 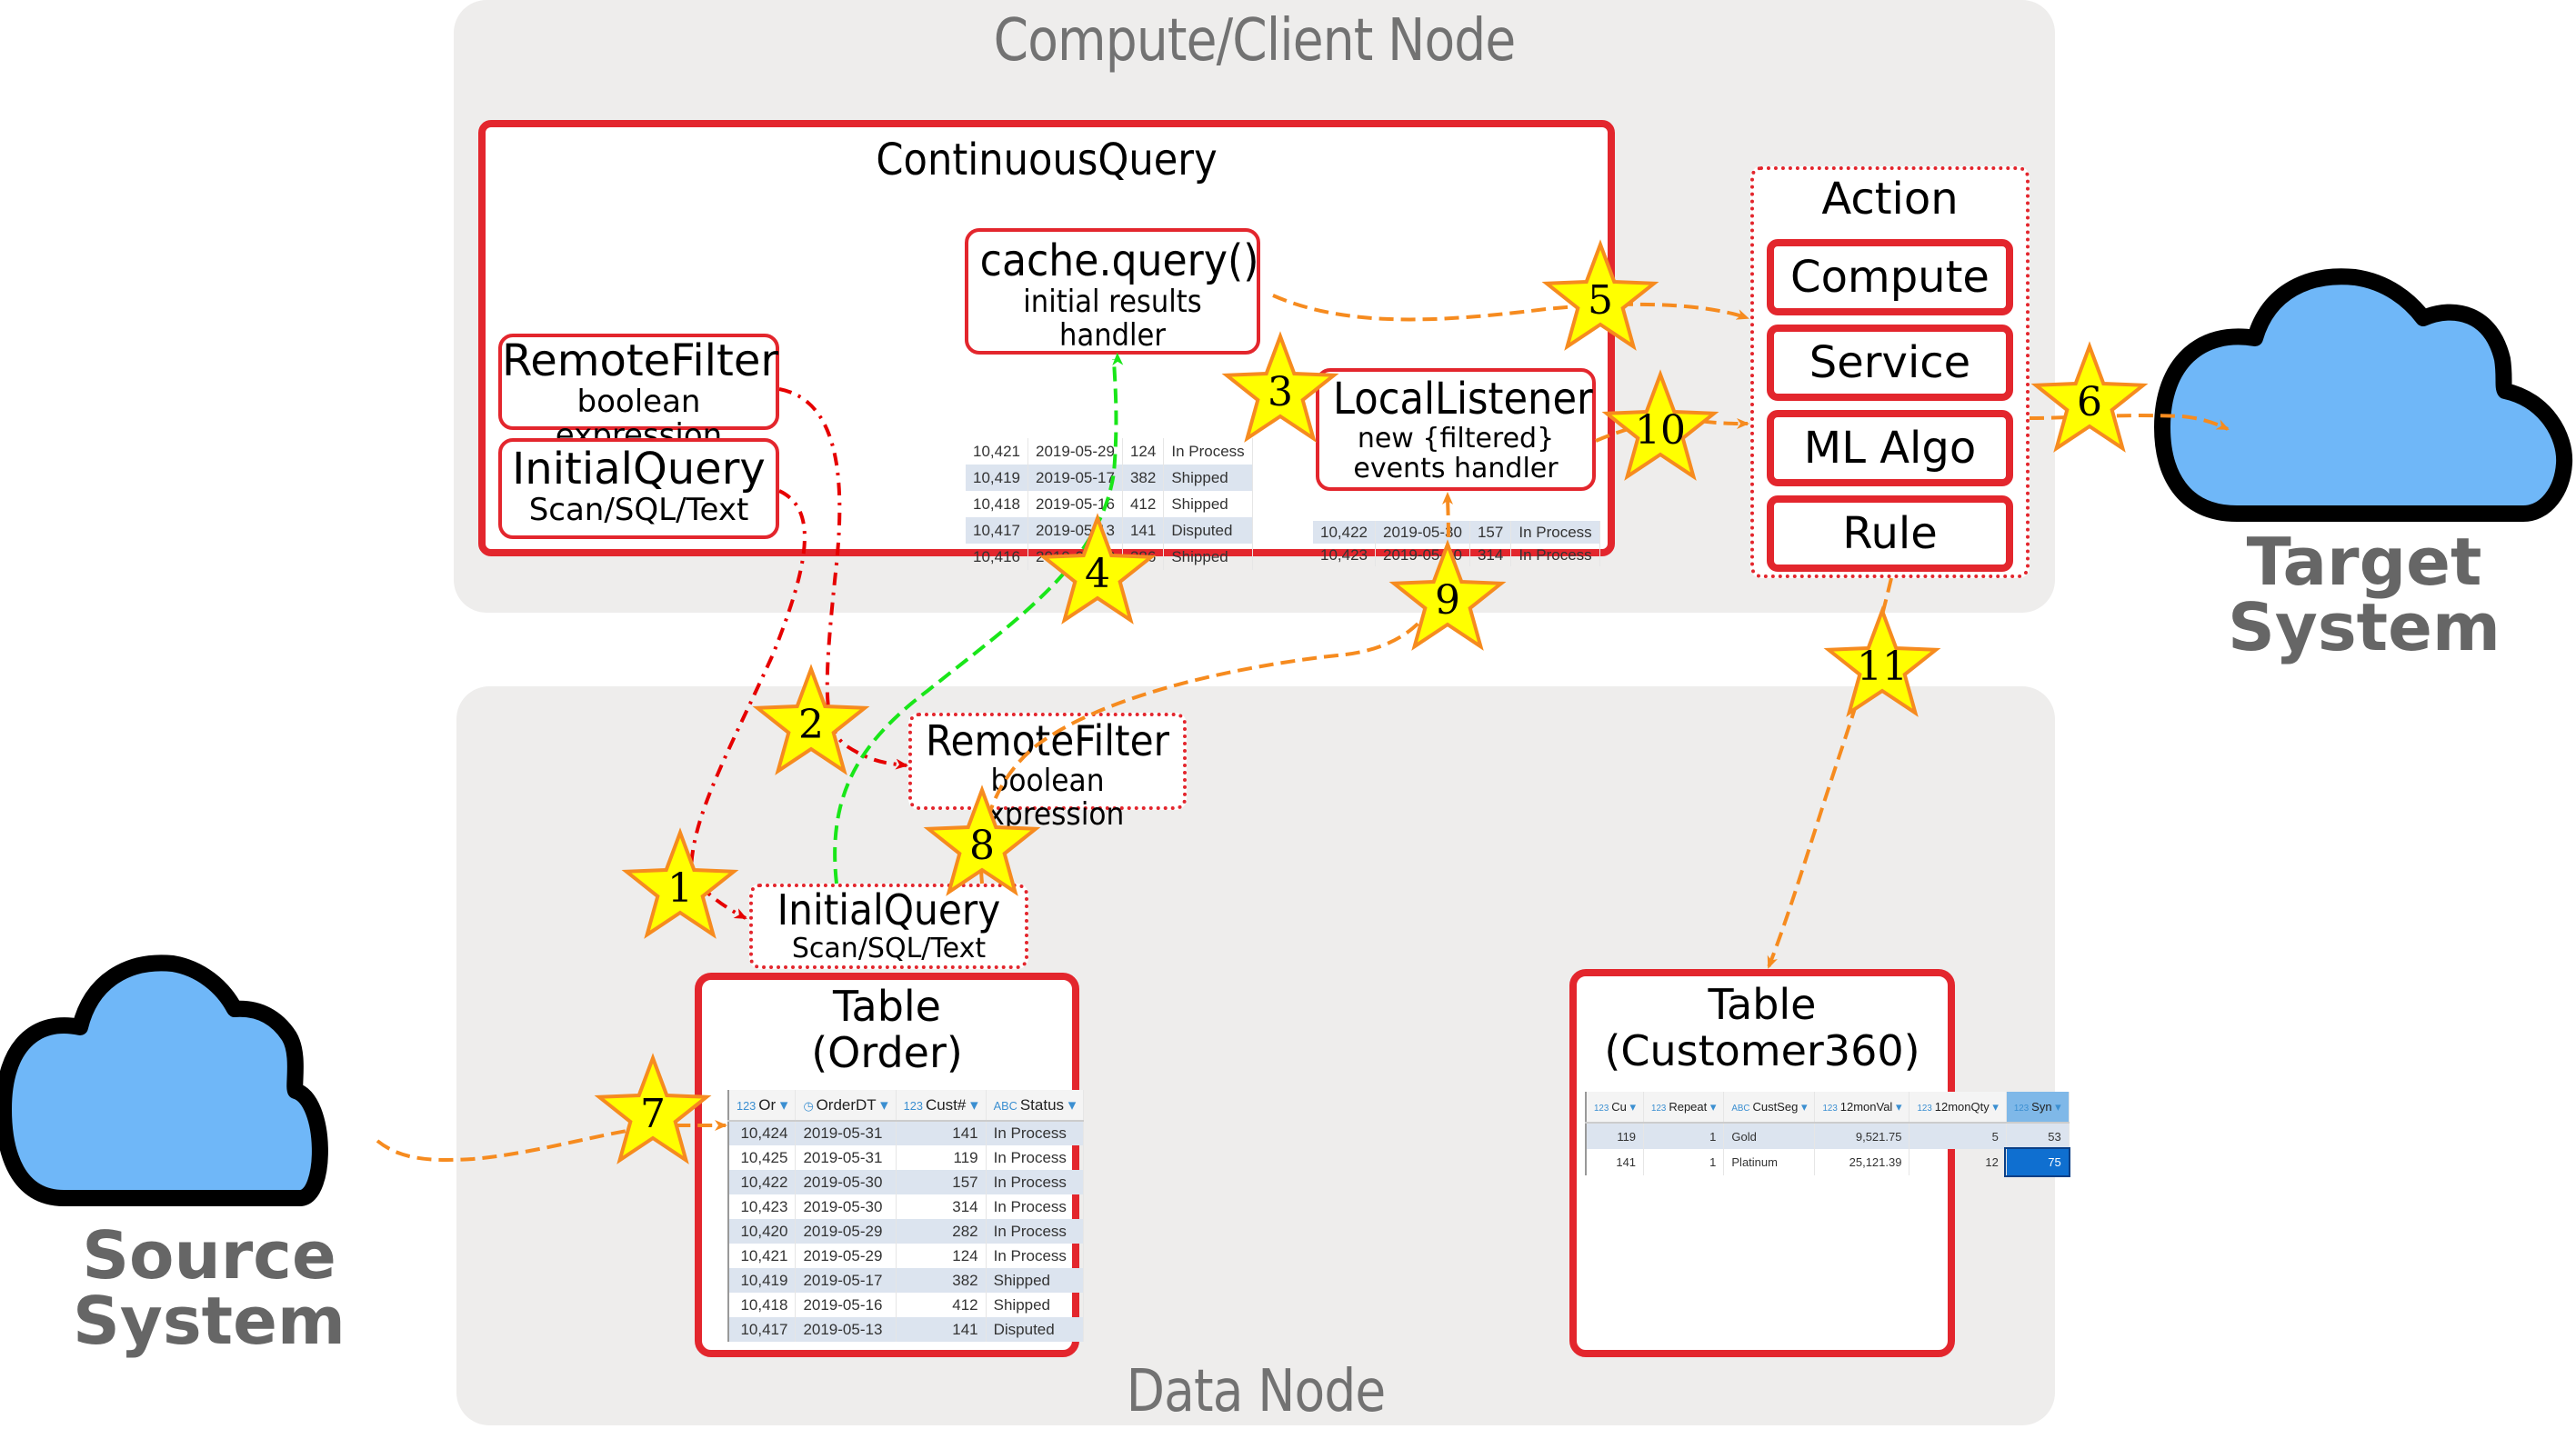 What do you see at coordinates (1143, 451) in the screenshot?
I see `table-cell: 124` at bounding box center [1143, 451].